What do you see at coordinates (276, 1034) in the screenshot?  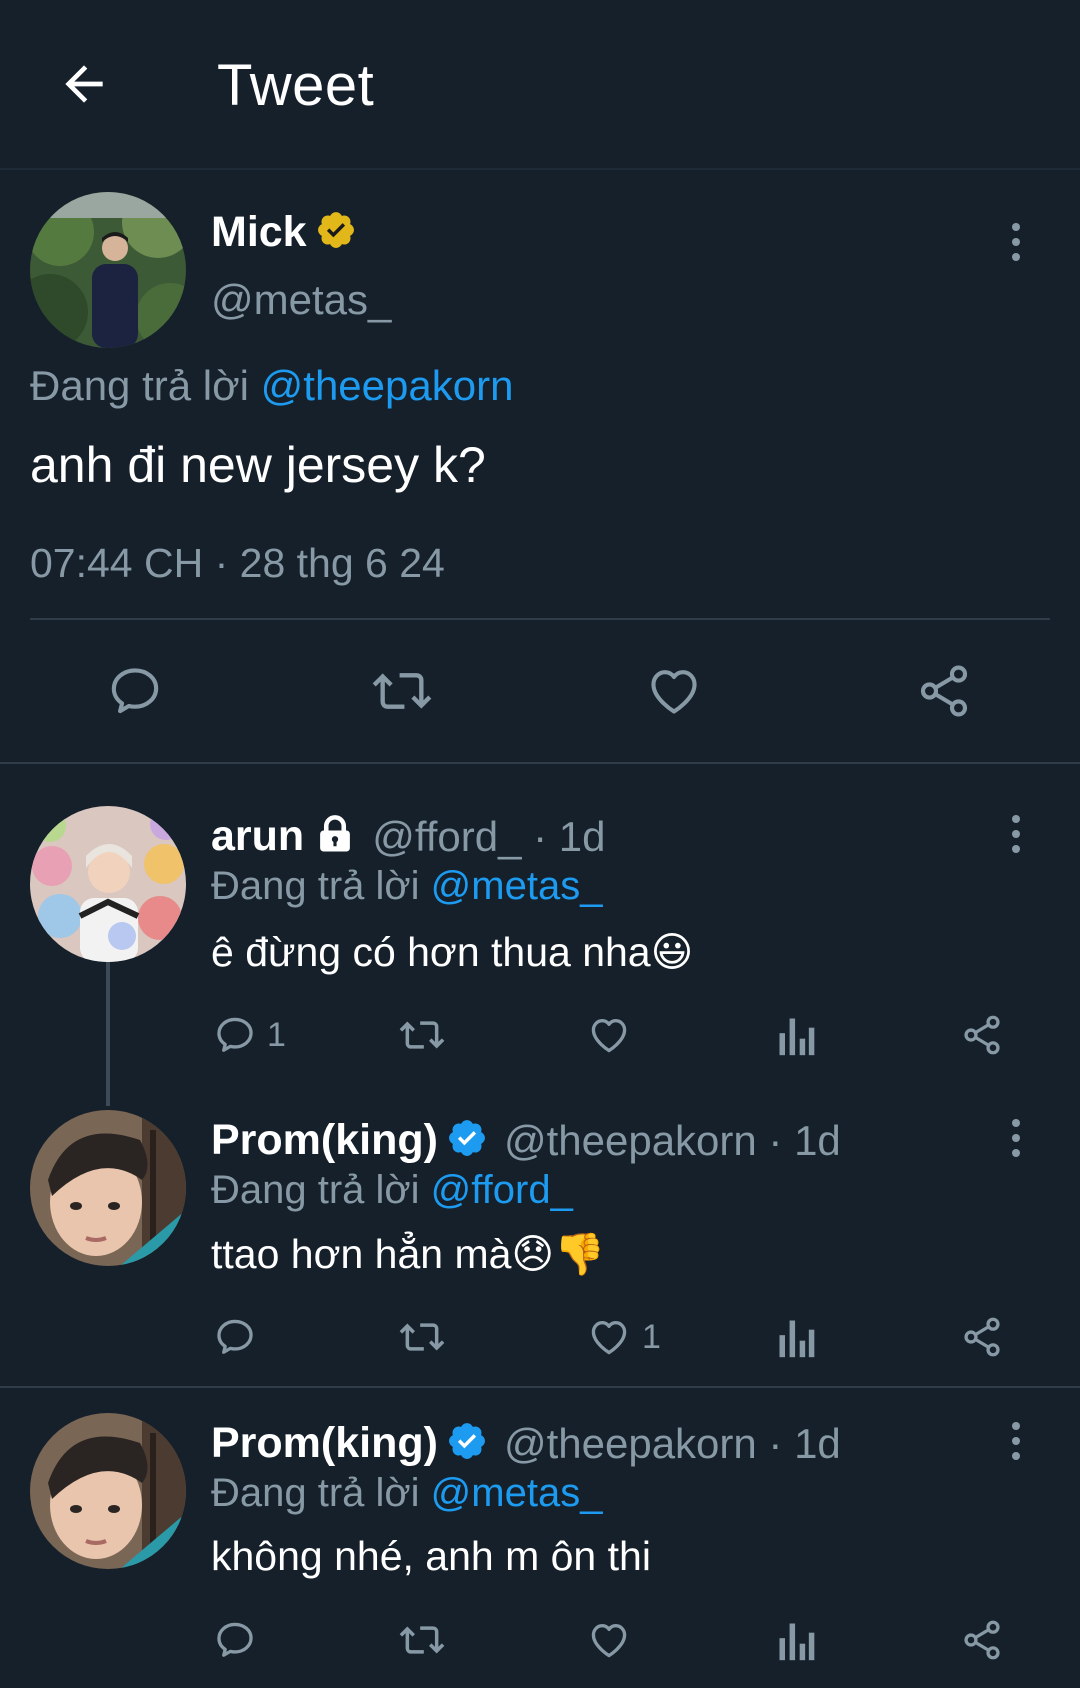 I see `reply-count: 1` at bounding box center [276, 1034].